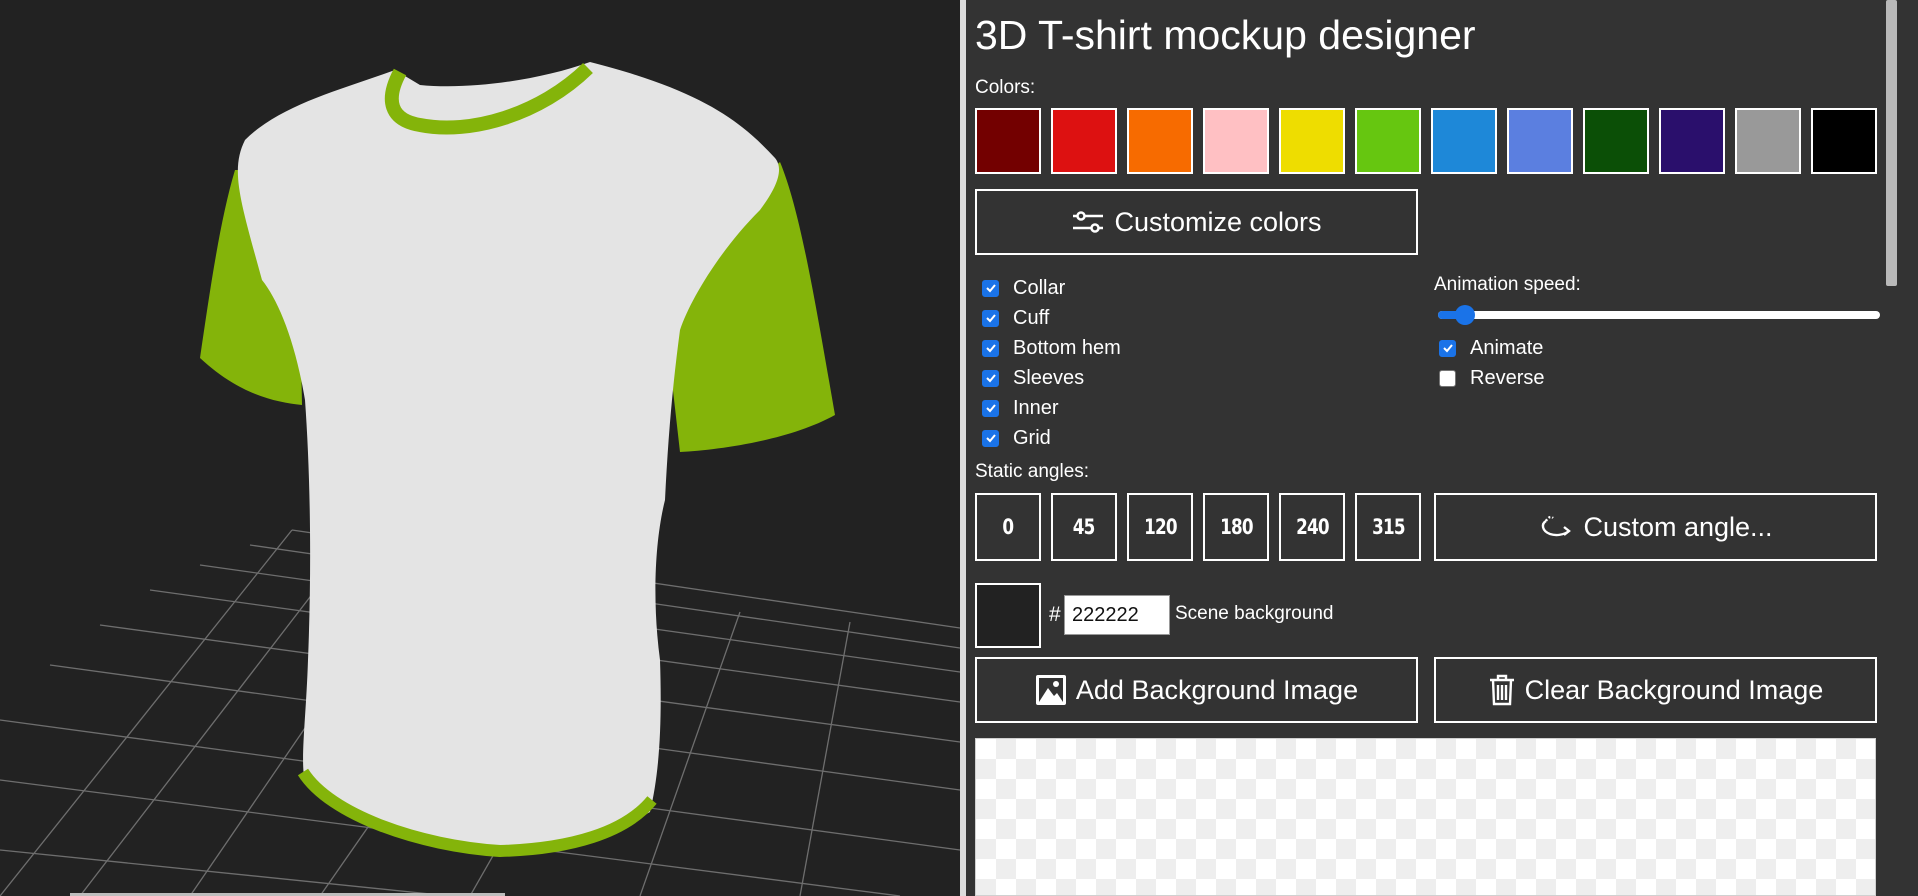 Image resolution: width=1918 pixels, height=896 pixels. I want to click on reverse-checkbox-row: Reverse, so click(1491, 378).